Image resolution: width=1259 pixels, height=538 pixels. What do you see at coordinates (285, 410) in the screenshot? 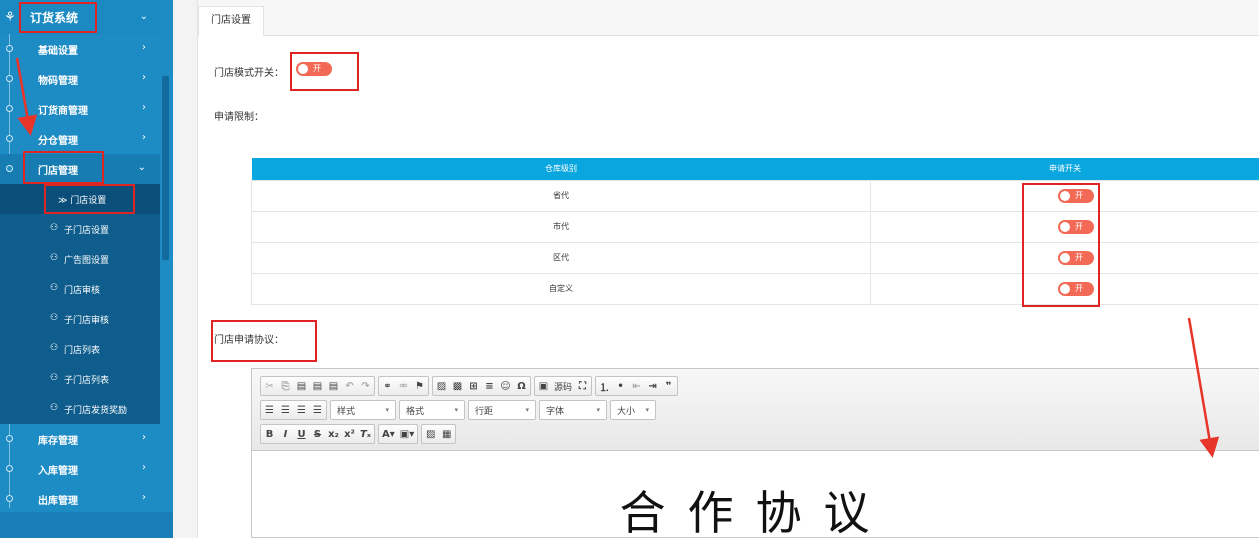
I see `align-center-icon: ☰` at bounding box center [285, 410].